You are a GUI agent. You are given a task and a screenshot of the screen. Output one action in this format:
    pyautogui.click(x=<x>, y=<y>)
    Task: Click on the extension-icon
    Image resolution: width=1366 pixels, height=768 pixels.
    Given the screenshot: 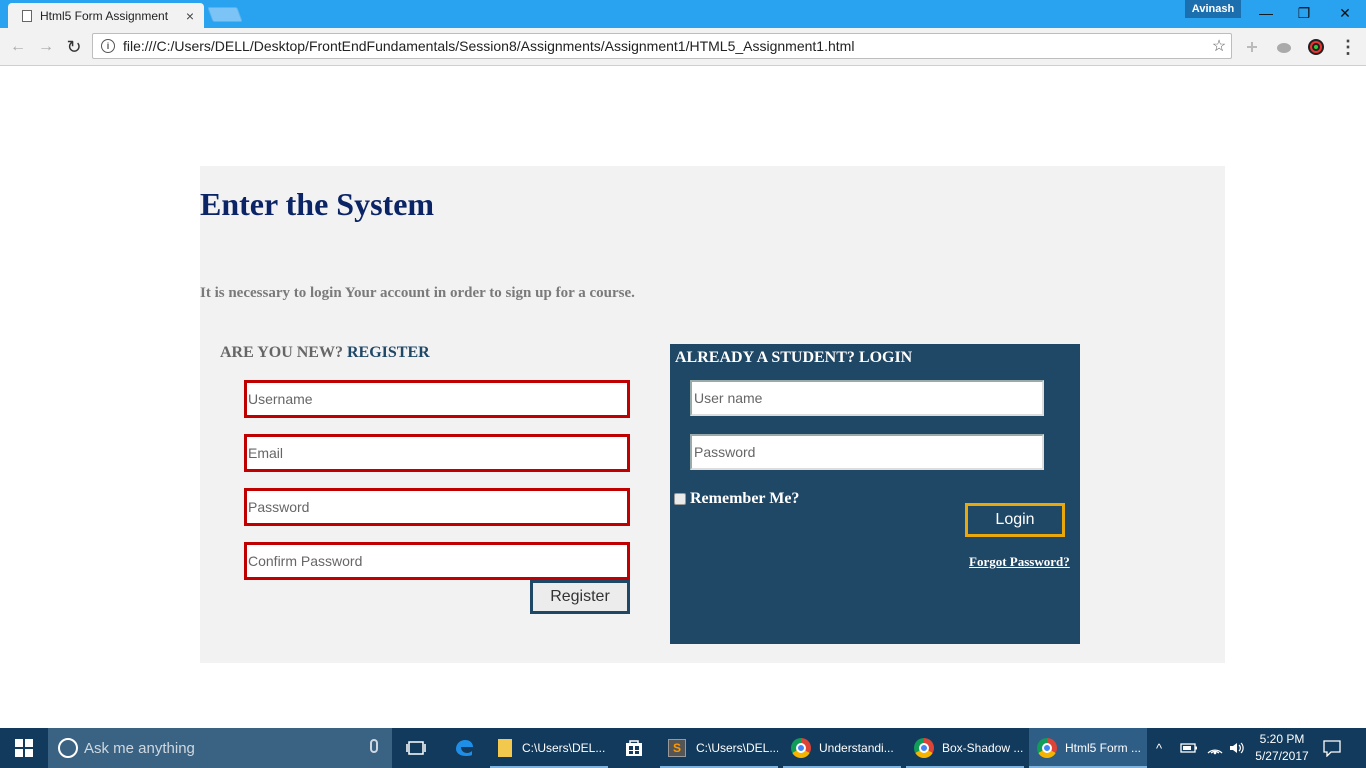 What is the action you would take?
    pyautogui.click(x=1252, y=47)
    